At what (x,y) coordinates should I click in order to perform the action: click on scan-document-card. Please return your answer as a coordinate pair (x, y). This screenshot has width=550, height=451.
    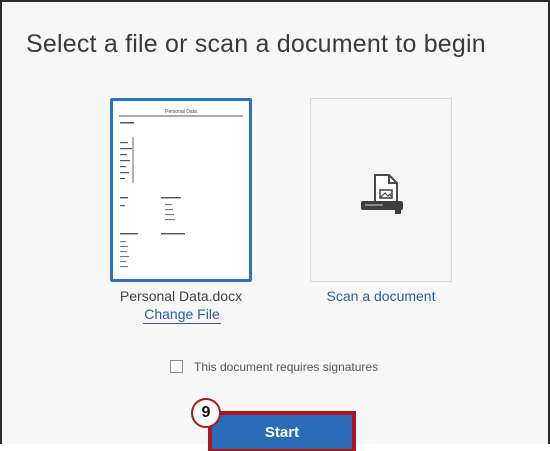
    Looking at the image, I should click on (381, 190).